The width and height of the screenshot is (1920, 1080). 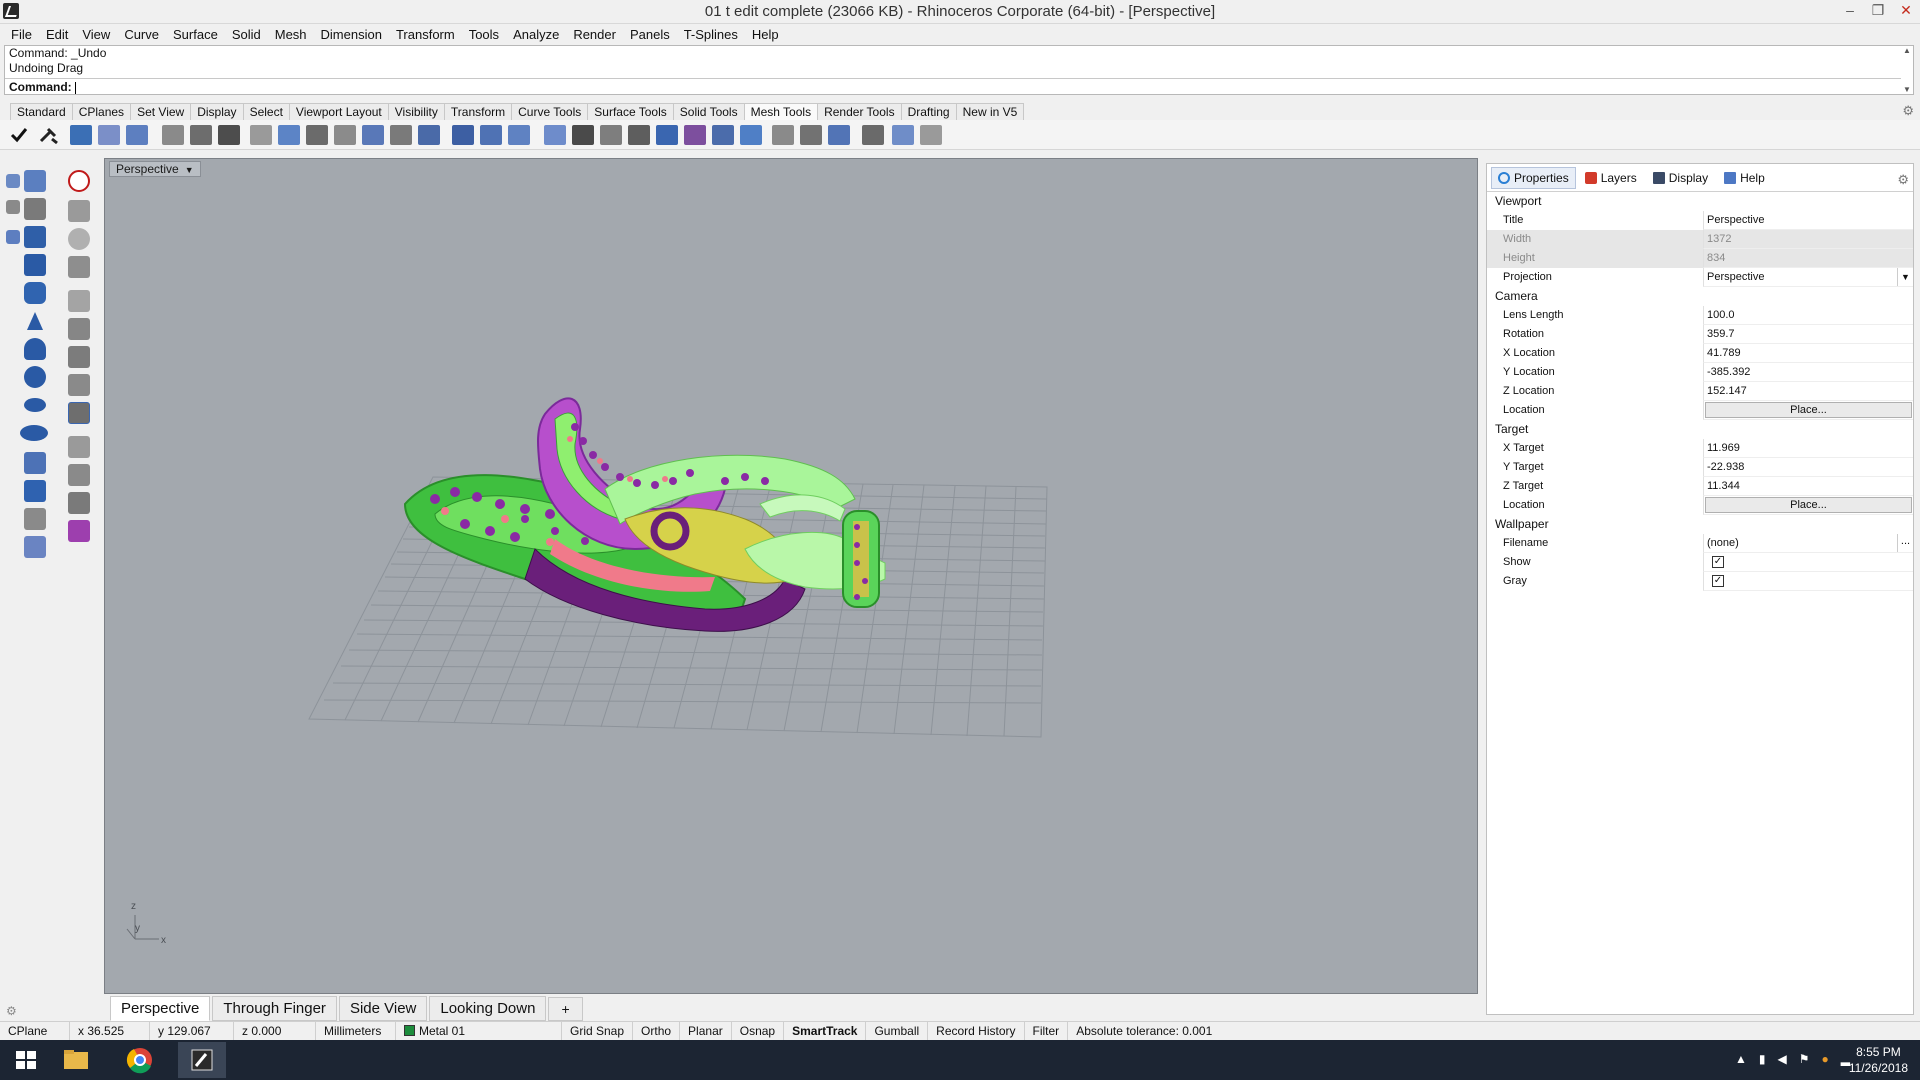 I want to click on tab-visibility: Visibility, so click(x=416, y=111).